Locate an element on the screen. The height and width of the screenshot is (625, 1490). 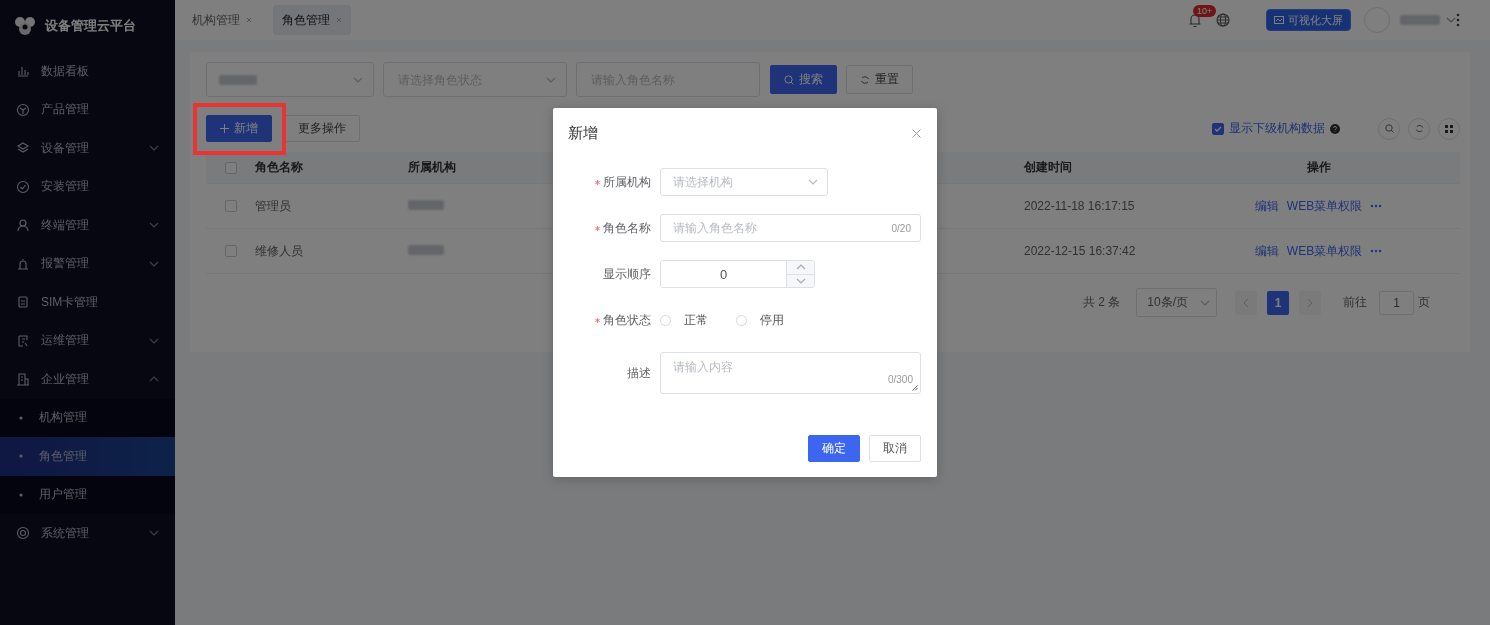
sidebar-item: 终端管理 is located at coordinates (87, 225).